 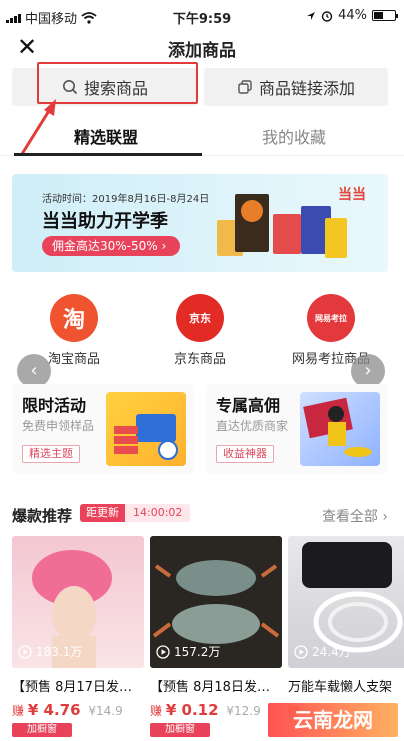 I want to click on status-right: 44%, so click(x=352, y=15).